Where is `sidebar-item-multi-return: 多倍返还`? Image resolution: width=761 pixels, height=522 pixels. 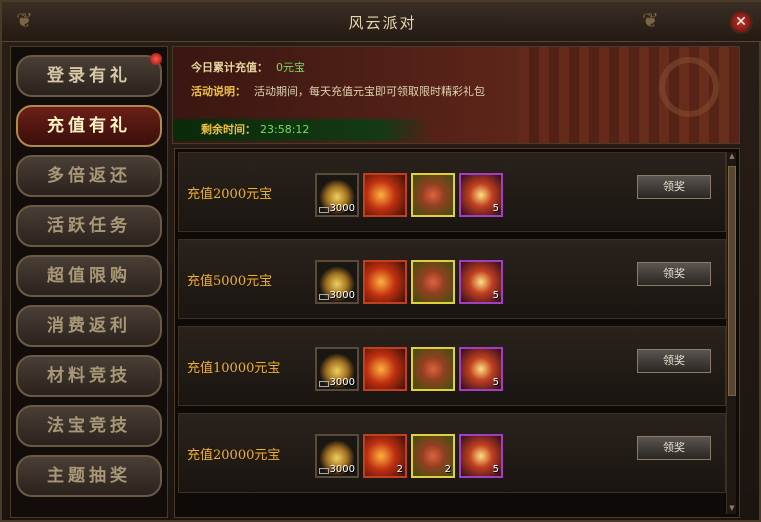
sidebar-item-multi-return: 多倍返还 is located at coordinates (89, 176).